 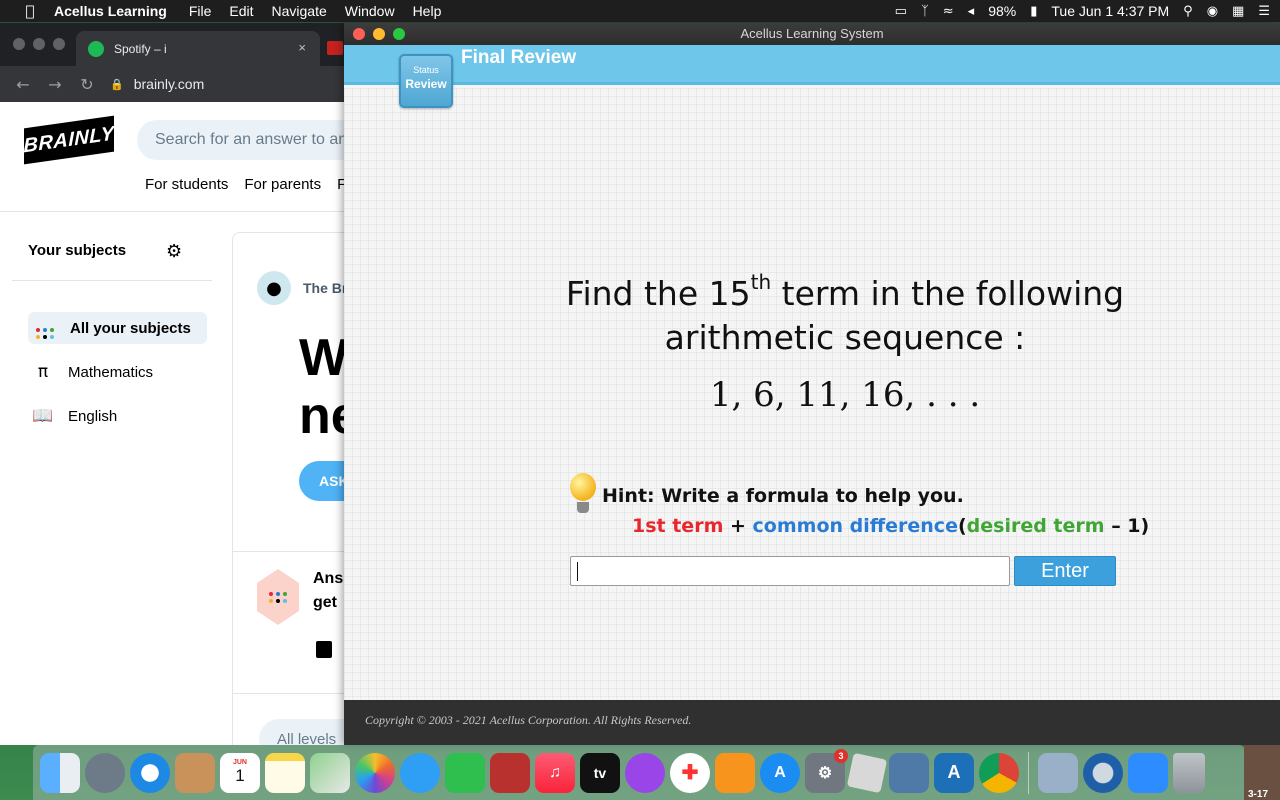 What do you see at coordinates (157, 84) in the screenshot?
I see `address-bar: 🔒 brainly.com` at bounding box center [157, 84].